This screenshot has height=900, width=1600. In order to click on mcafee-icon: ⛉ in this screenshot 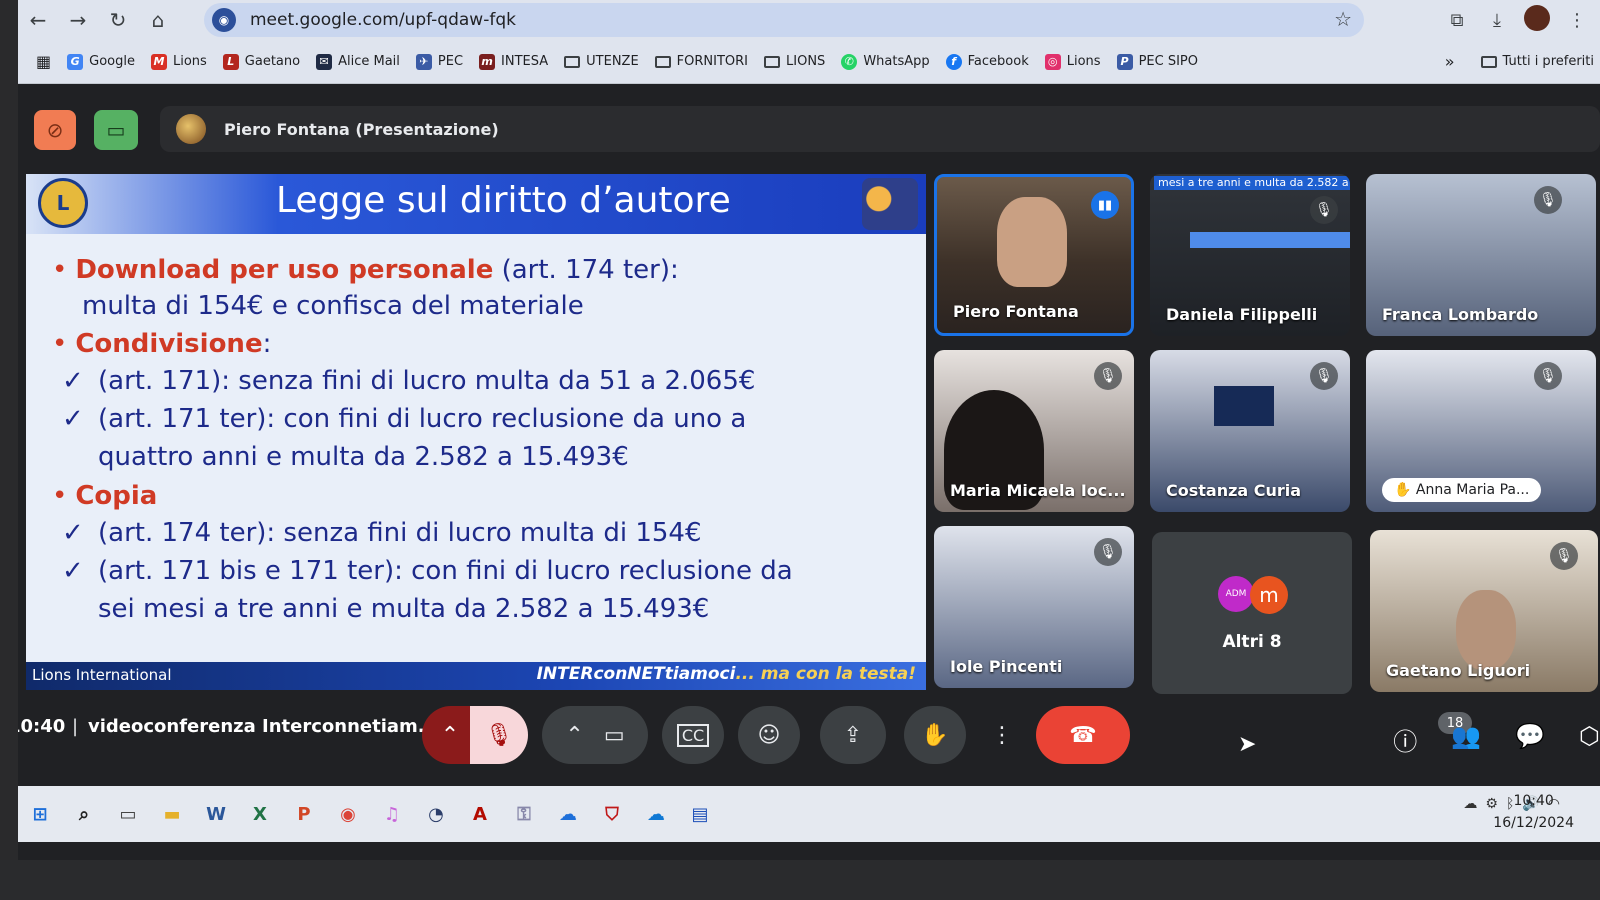, I will do `click(612, 814)`.